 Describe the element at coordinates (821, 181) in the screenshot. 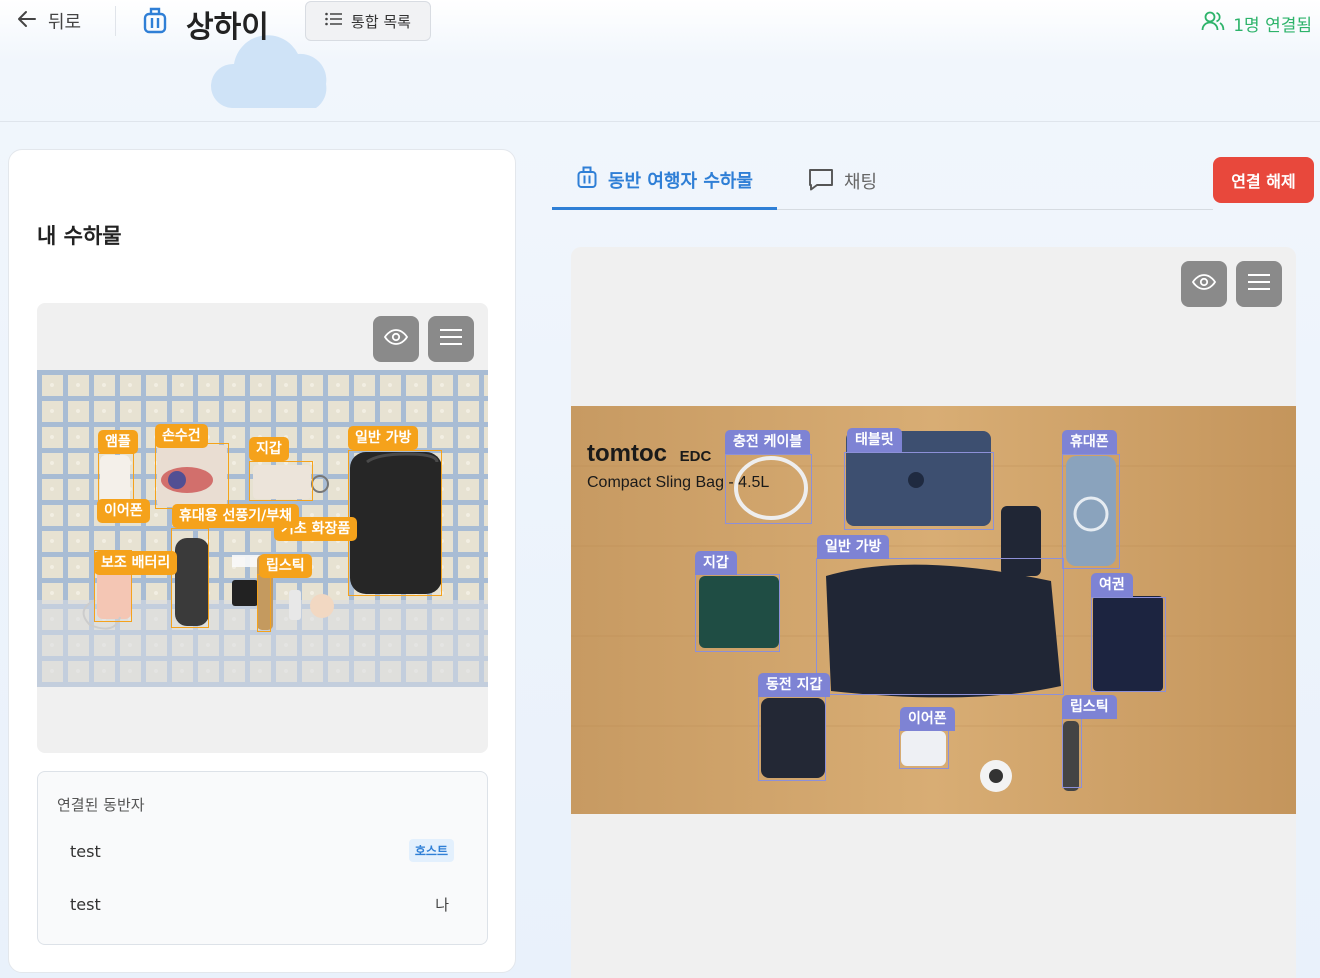

I see `chat-bubble-icon` at that location.